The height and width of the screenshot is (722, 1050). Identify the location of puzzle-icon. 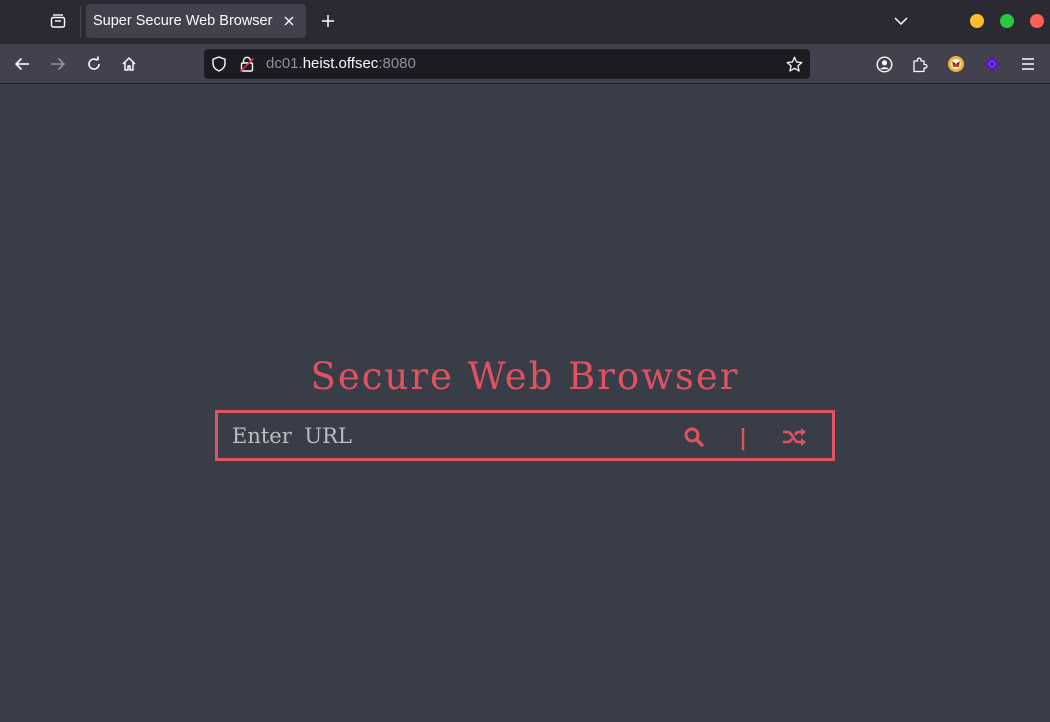
(920, 64).